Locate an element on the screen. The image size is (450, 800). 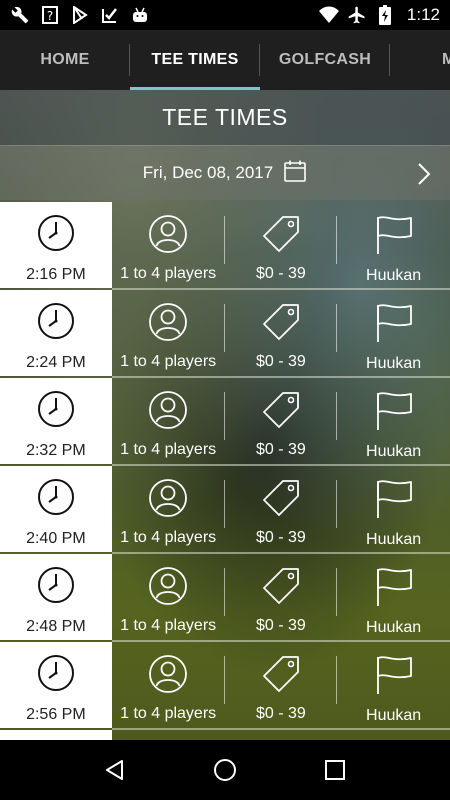
play-store-icon is located at coordinates (80, 15).